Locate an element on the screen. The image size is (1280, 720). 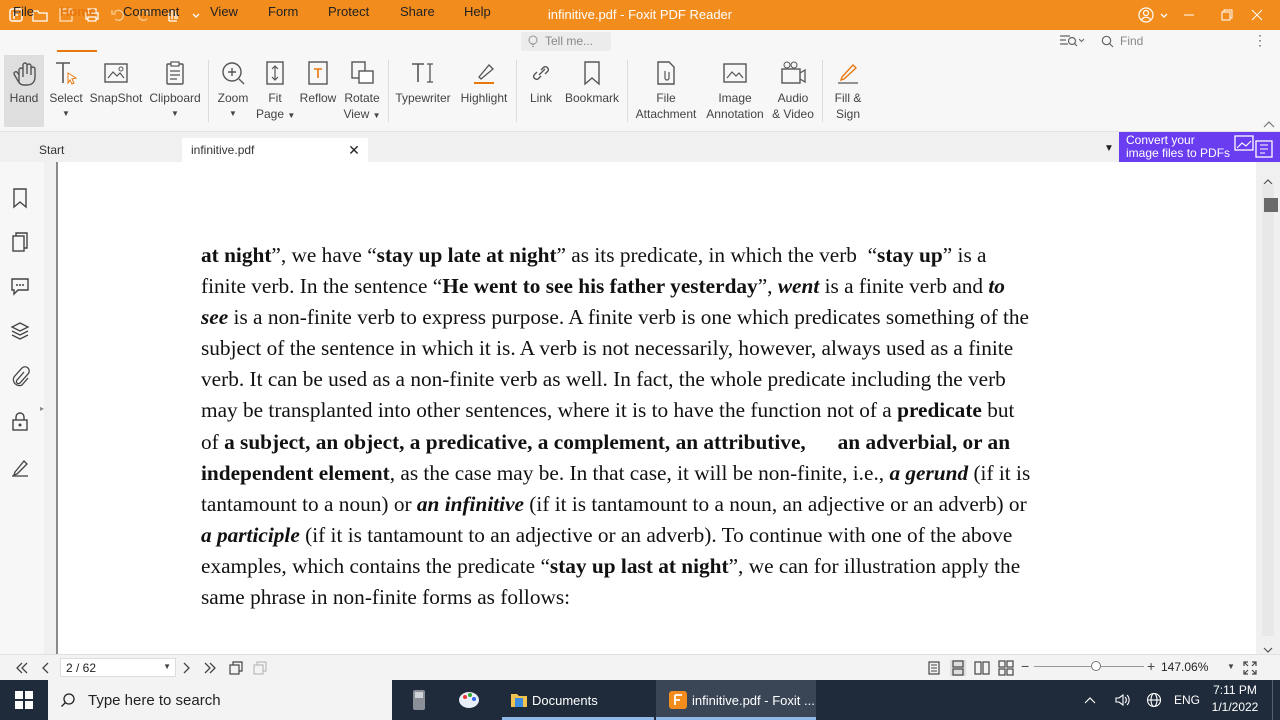
text-run: a participle is located at coordinates (250, 534).